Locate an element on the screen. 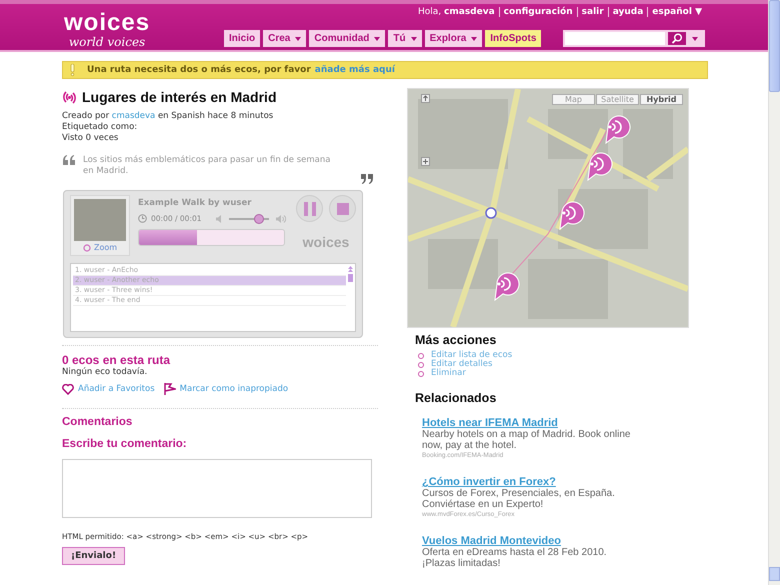 The width and height of the screenshot is (780, 585). zoom-in-icon is located at coordinates (425, 161).